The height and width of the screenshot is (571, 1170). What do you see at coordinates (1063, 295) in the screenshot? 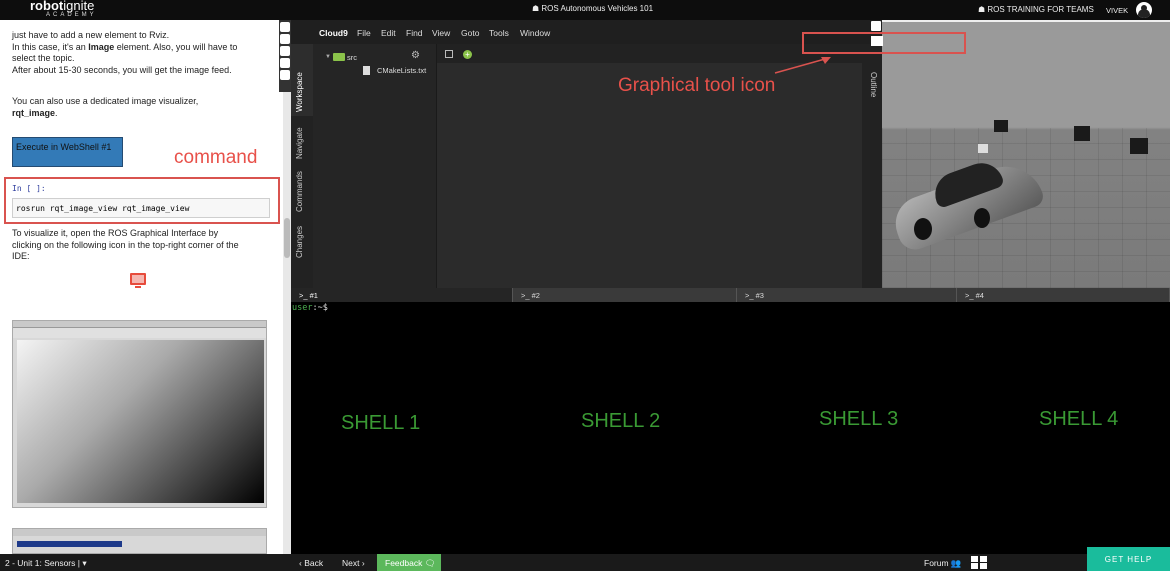
I see `shell-tab-4: >_ #4` at bounding box center [1063, 295].